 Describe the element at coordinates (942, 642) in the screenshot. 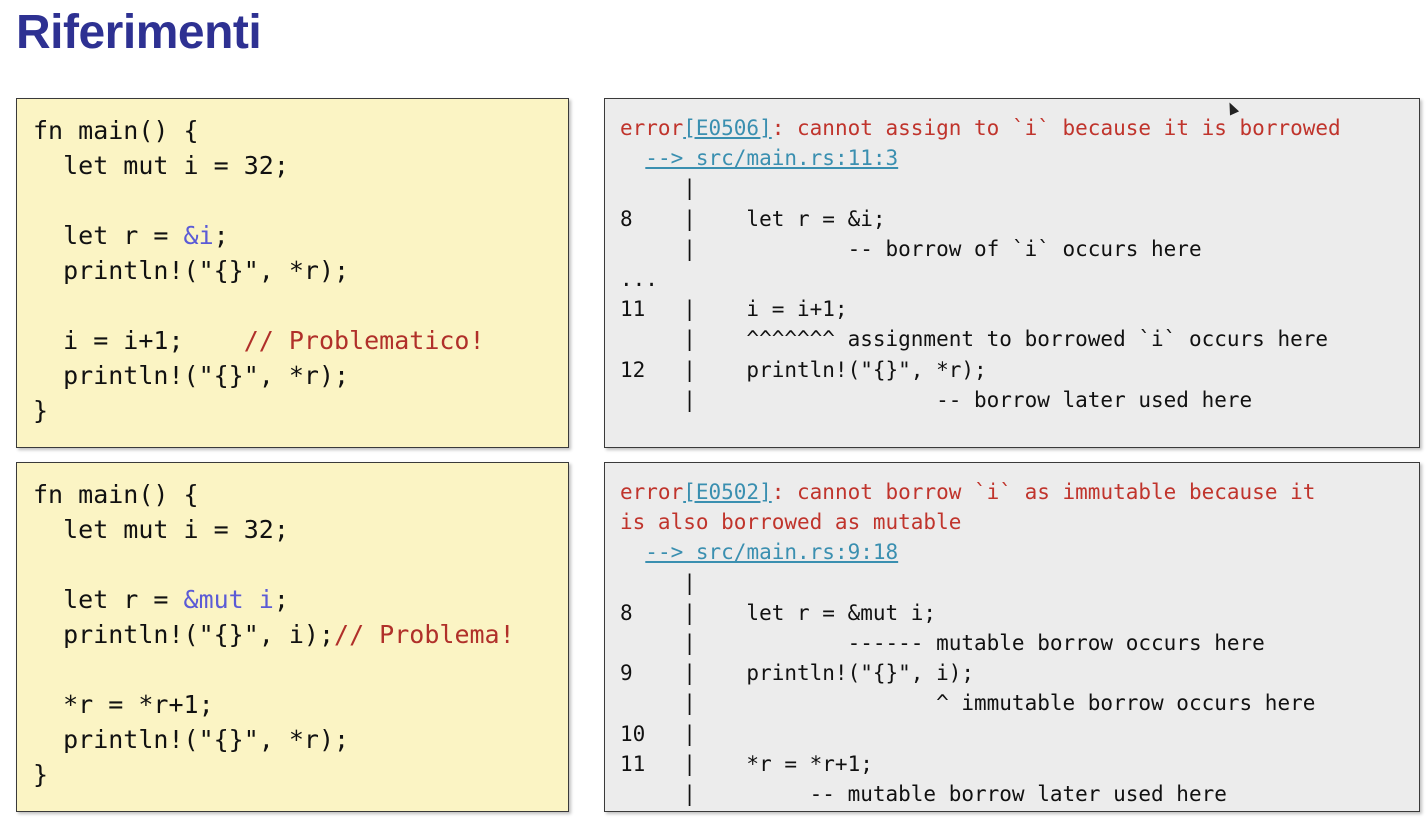

I see `error-line: | ------ mutable borrow occurs here` at that location.